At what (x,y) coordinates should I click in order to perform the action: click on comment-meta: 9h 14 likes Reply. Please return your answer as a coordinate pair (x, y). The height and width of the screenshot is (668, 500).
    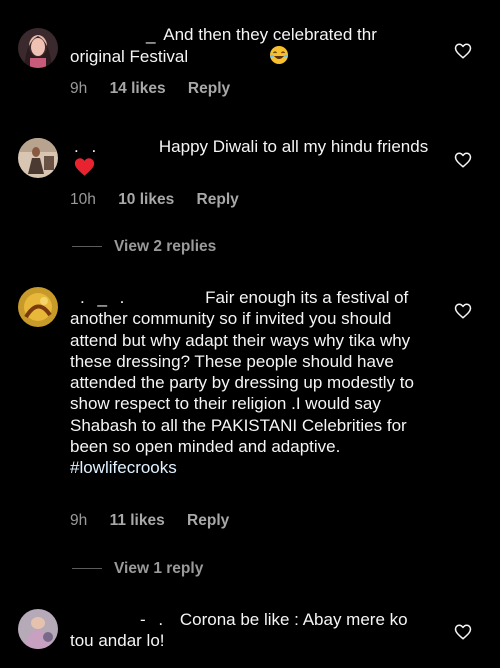
    Looking at the image, I should click on (150, 89).